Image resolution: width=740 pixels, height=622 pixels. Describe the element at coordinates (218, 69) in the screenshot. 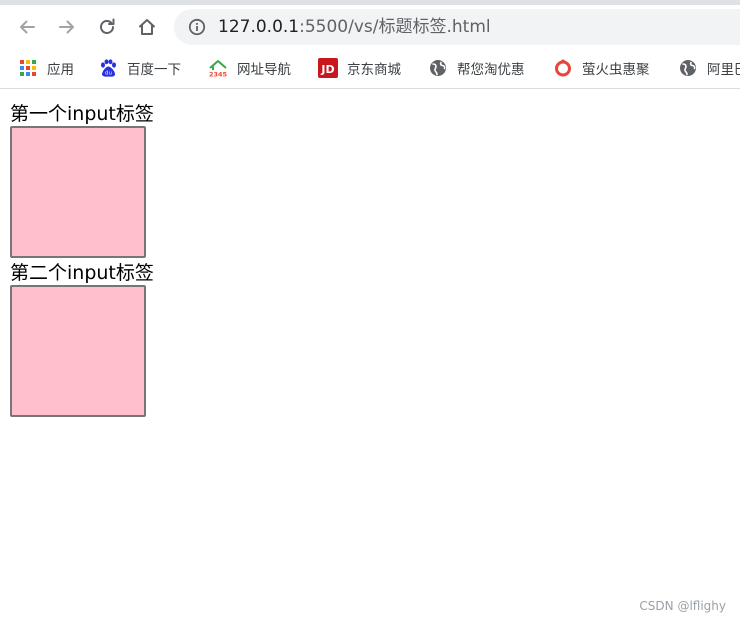

I see `2345-house-icon: 2345` at that location.